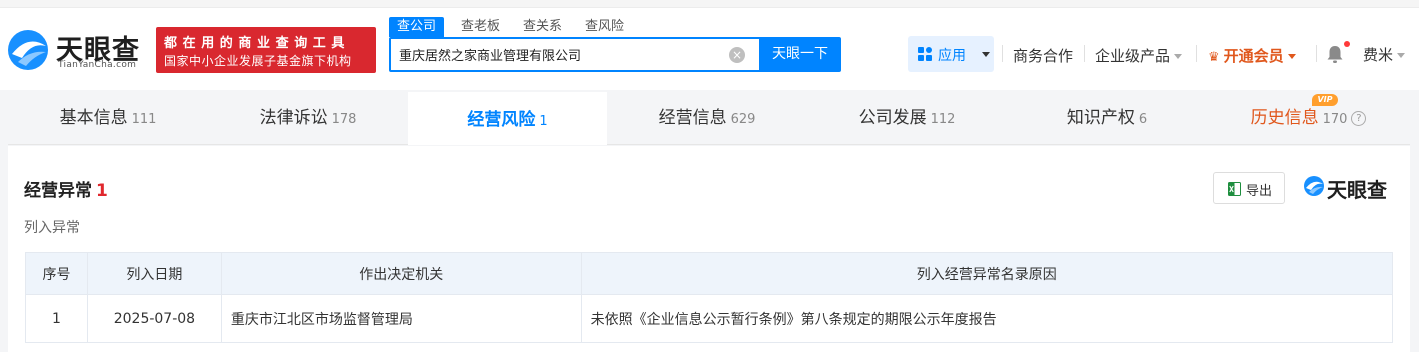  Describe the element at coordinates (1335, 54) in the screenshot. I see `bell-icon` at that location.